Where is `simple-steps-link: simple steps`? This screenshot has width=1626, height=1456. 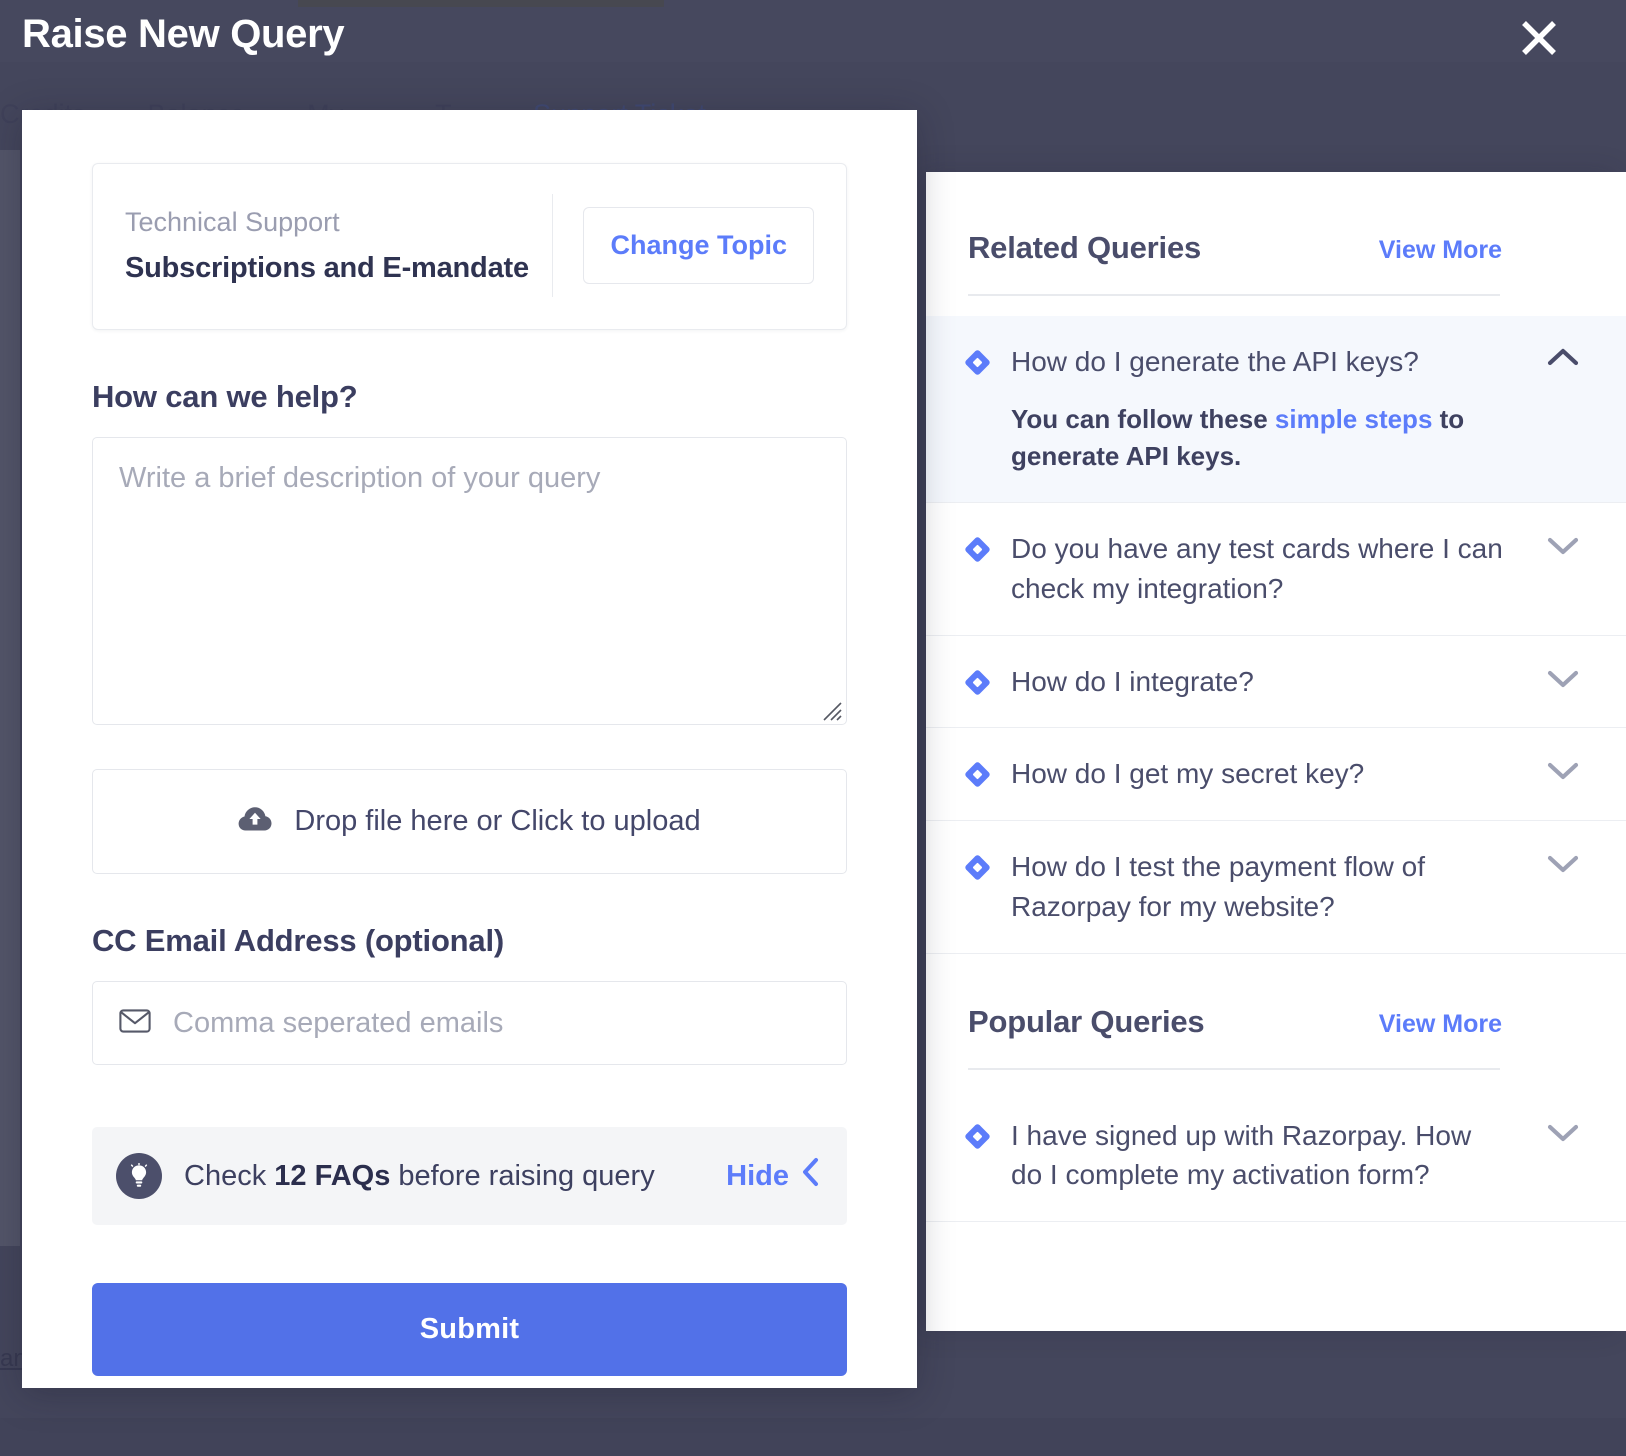 simple-steps-link: simple steps is located at coordinates (1354, 419).